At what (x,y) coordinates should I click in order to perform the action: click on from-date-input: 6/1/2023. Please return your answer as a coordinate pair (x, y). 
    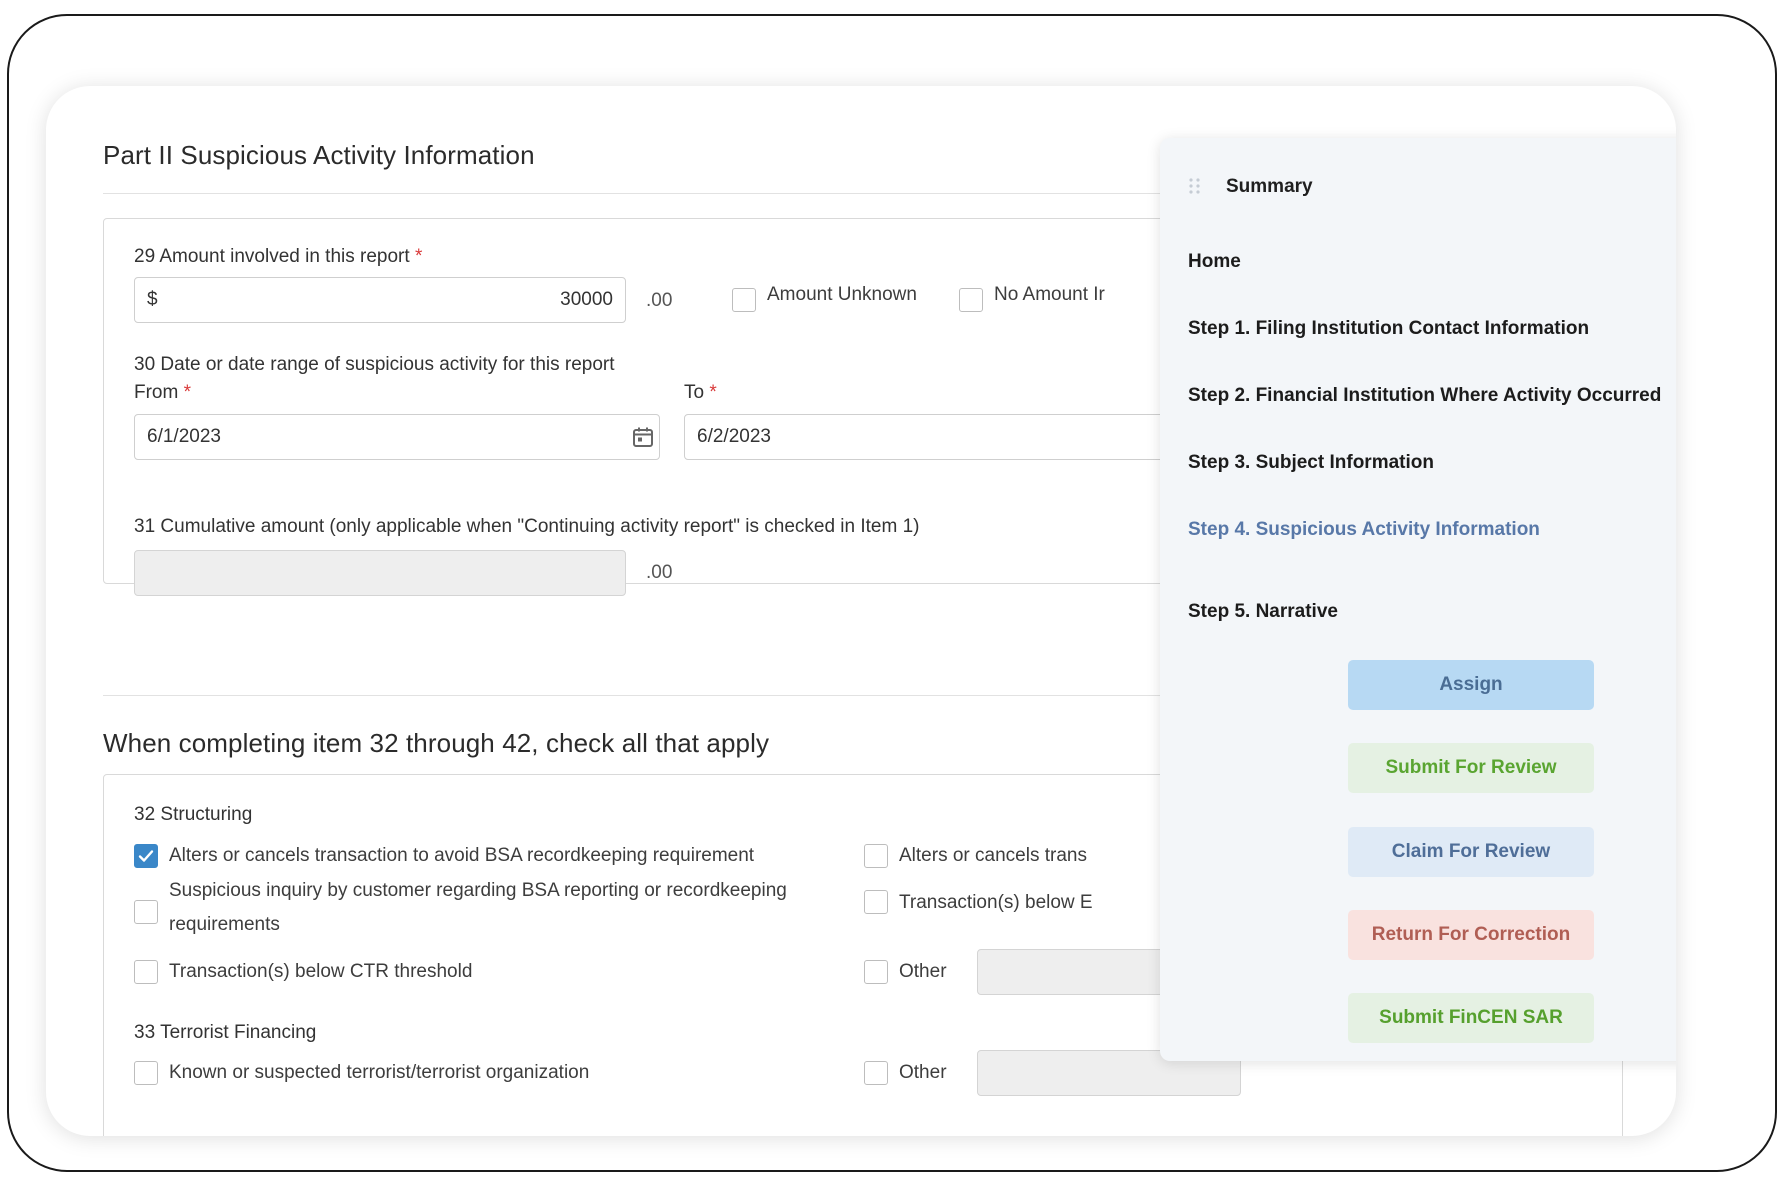
    Looking at the image, I should click on (397, 437).